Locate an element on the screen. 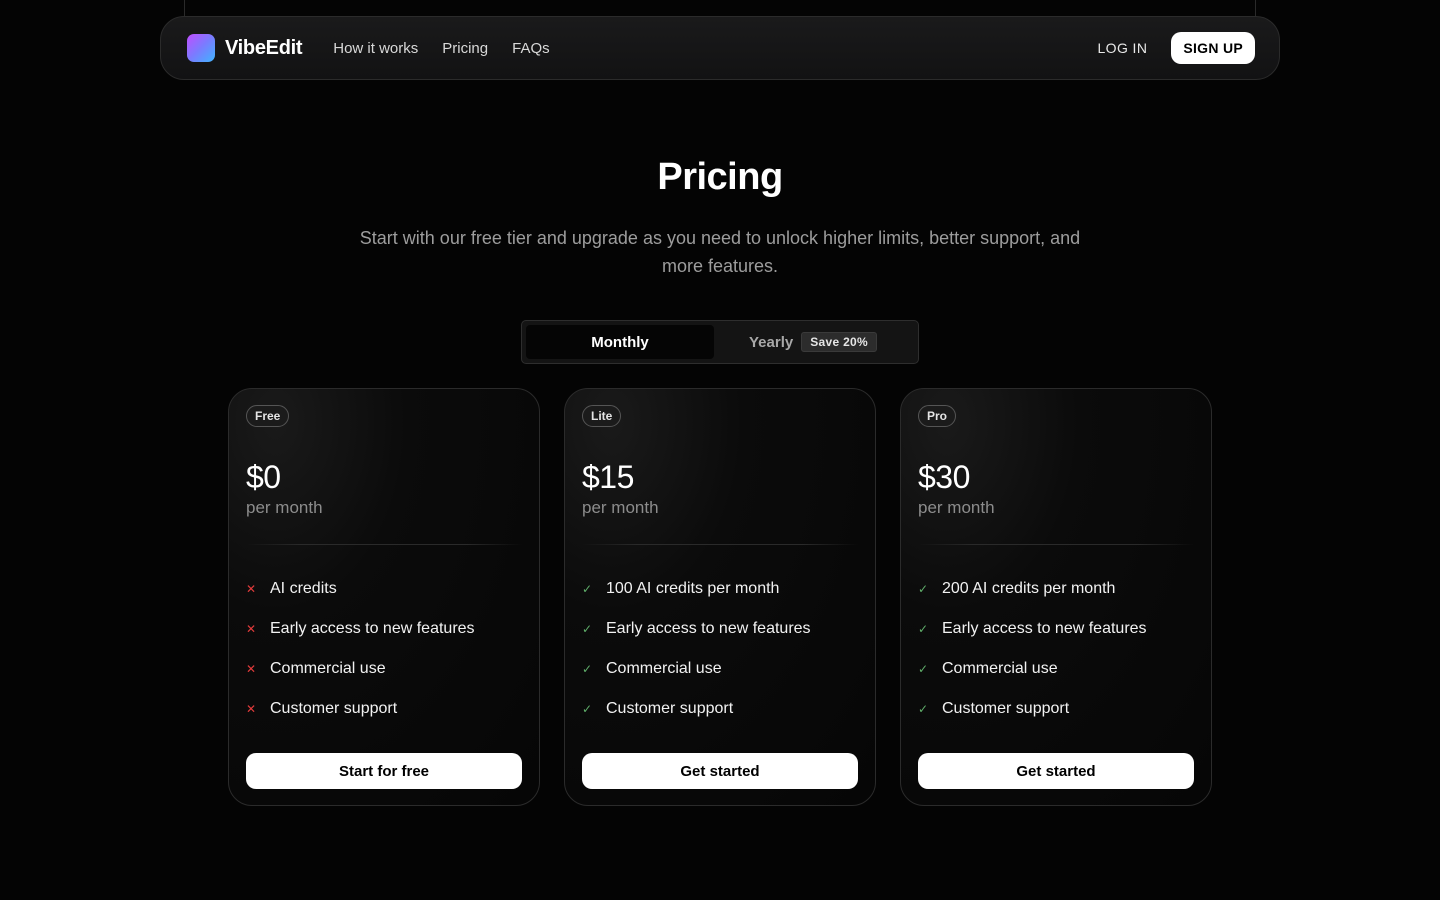  plan-price: $30 is located at coordinates (944, 477).